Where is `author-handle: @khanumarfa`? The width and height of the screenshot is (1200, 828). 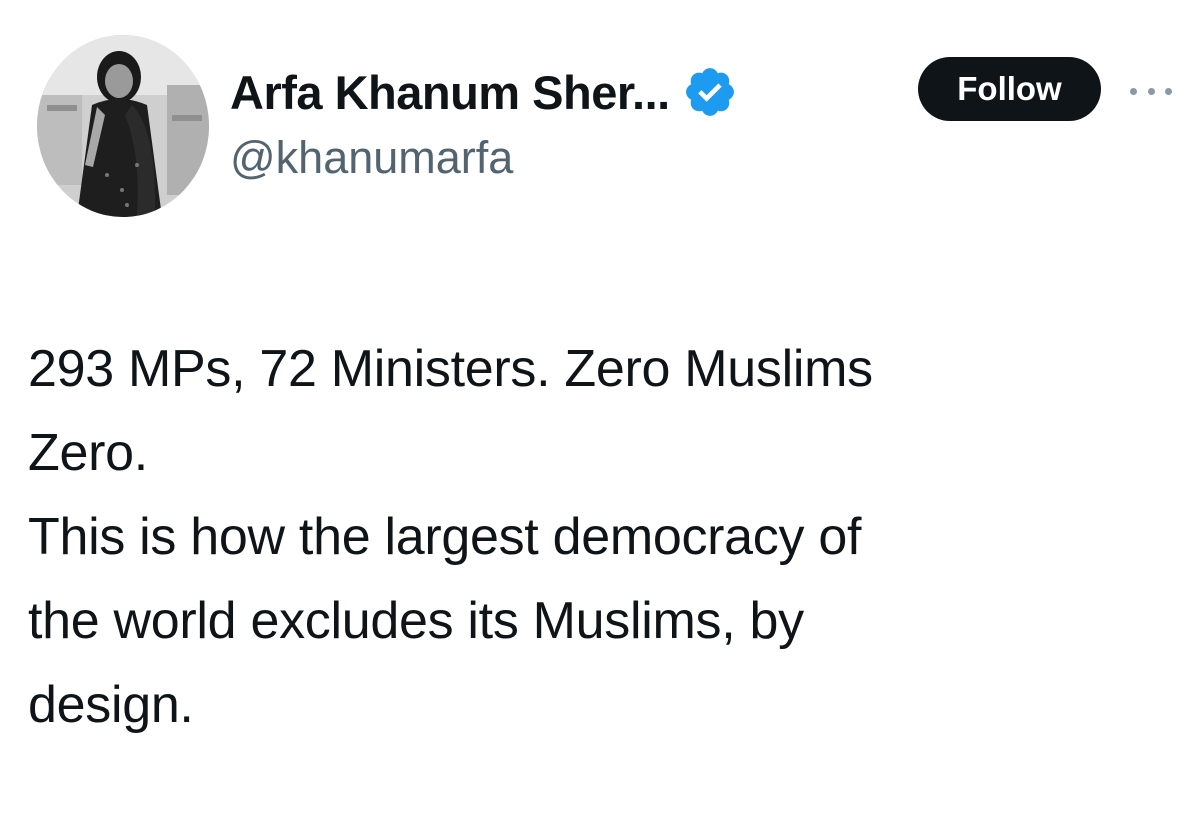 author-handle: @khanumarfa is located at coordinates (560, 158).